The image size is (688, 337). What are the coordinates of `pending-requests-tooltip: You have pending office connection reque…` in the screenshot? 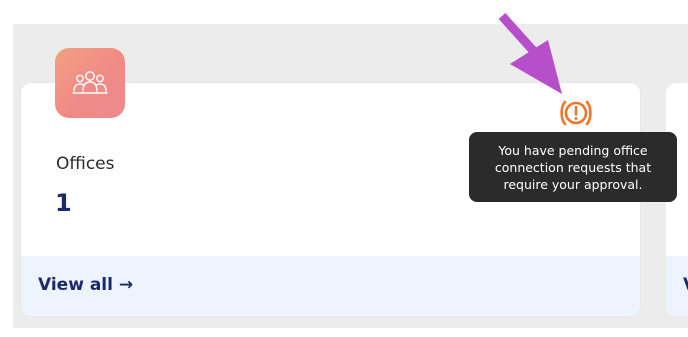 It's located at (573, 167).